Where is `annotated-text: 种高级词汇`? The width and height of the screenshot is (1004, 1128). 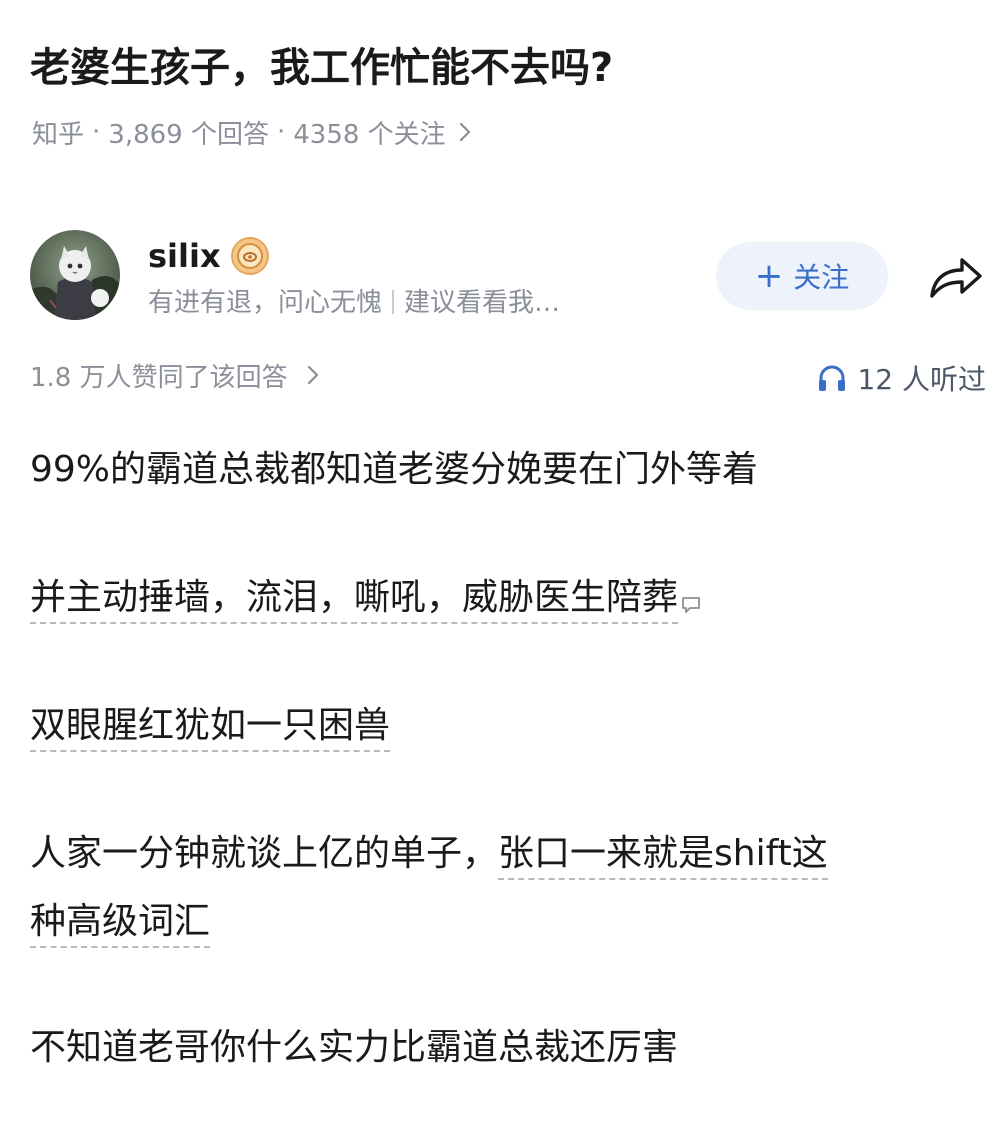 annotated-text: 种高级词汇 is located at coordinates (120, 924).